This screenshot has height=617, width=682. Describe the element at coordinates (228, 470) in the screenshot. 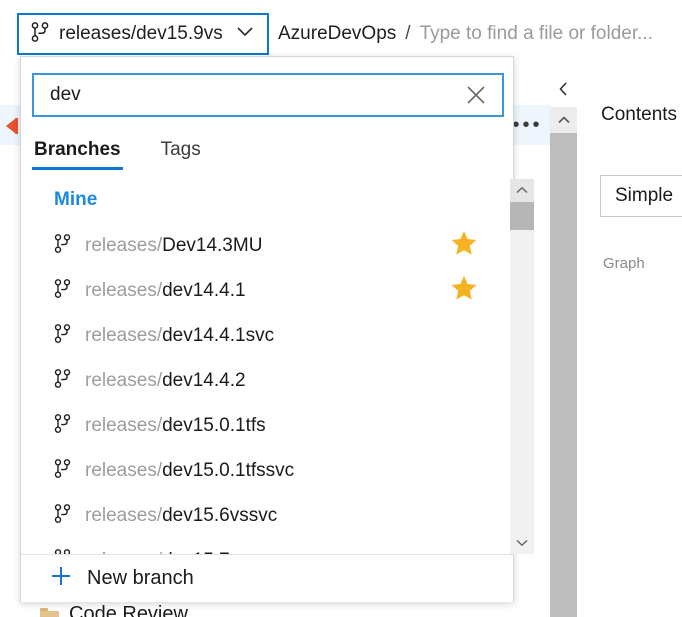

I see `branch-name-match: dev15.0.1tfssvc` at that location.